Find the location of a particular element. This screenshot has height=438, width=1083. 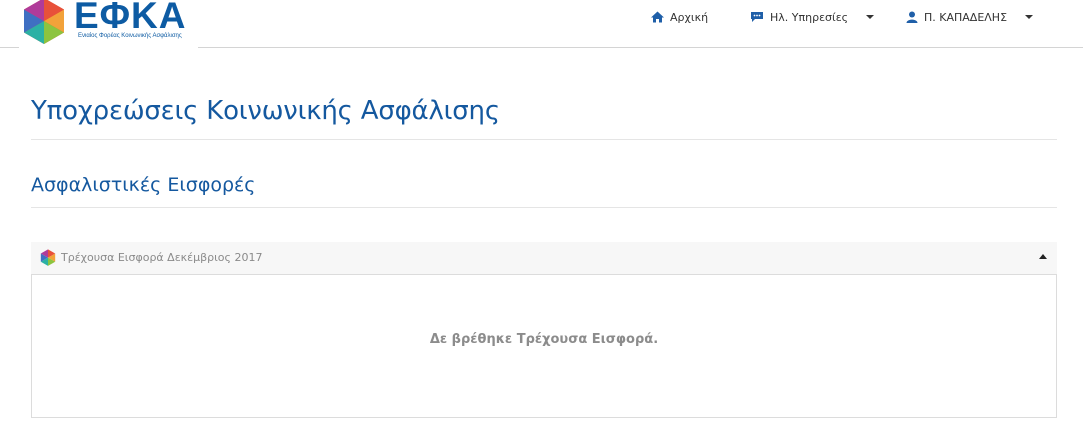

user-icon is located at coordinates (912, 17).